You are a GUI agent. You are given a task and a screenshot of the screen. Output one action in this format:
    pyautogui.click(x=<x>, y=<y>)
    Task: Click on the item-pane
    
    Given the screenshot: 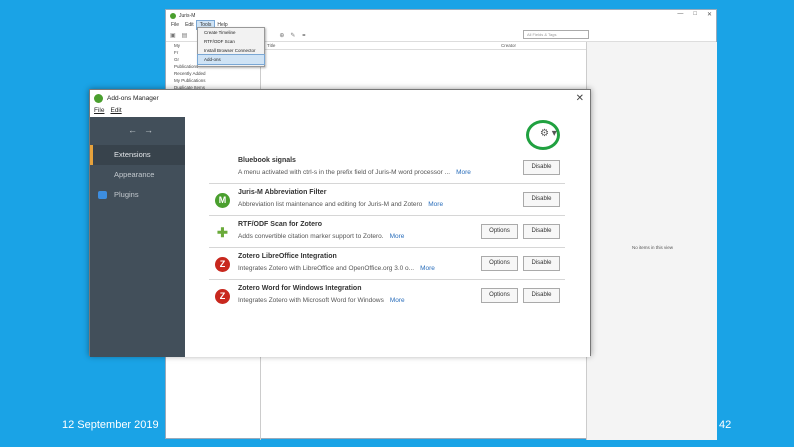 What is the action you would take?
    pyautogui.click(x=652, y=241)
    